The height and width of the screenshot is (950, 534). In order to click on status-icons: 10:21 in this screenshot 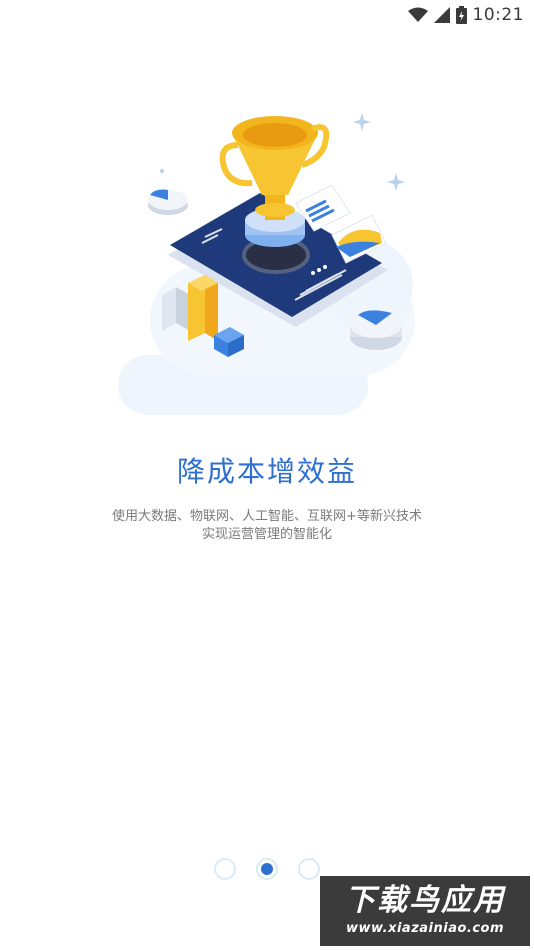, I will do `click(466, 15)`.